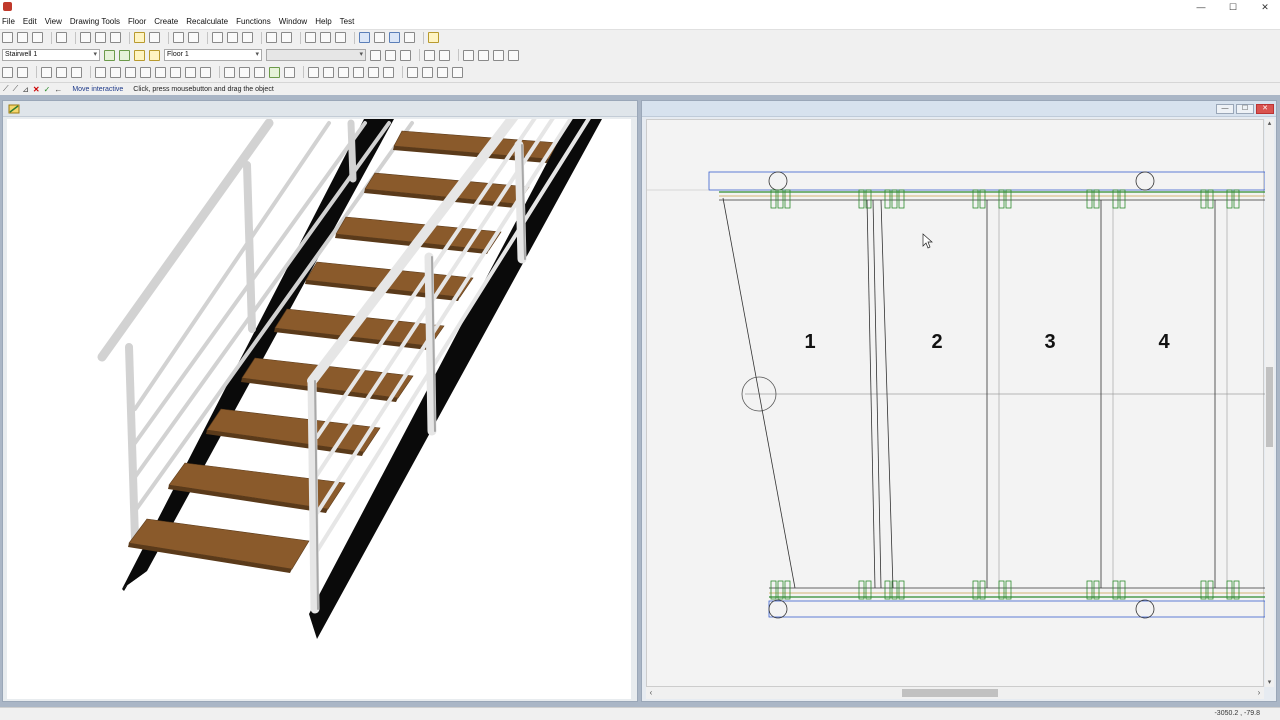  What do you see at coordinates (213, 55) in the screenshot?
I see `floor-select: Floor 1` at bounding box center [213, 55].